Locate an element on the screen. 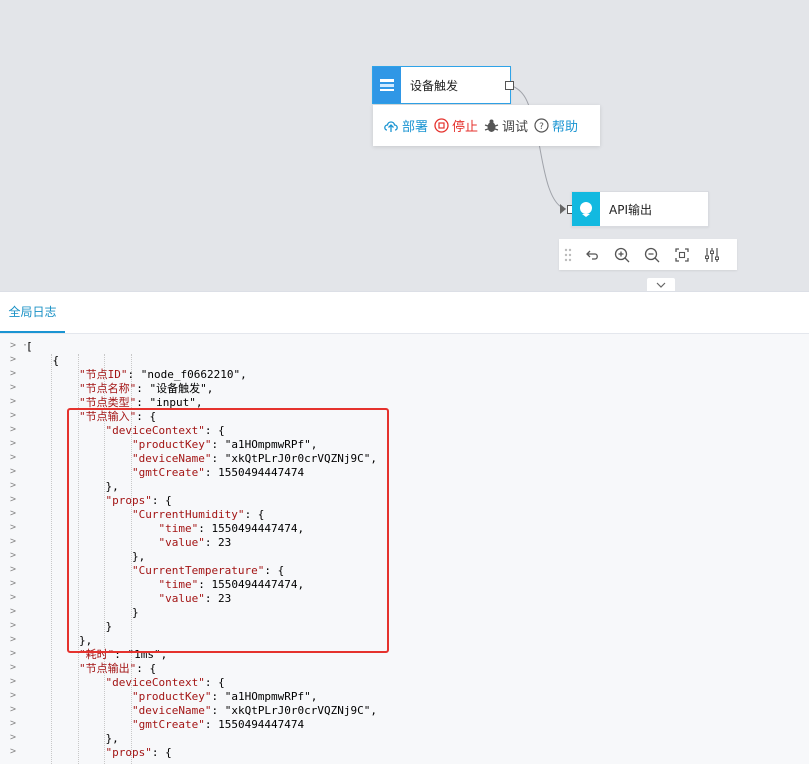 This screenshot has width=809, height=764. log-line: { is located at coordinates (43, 360).